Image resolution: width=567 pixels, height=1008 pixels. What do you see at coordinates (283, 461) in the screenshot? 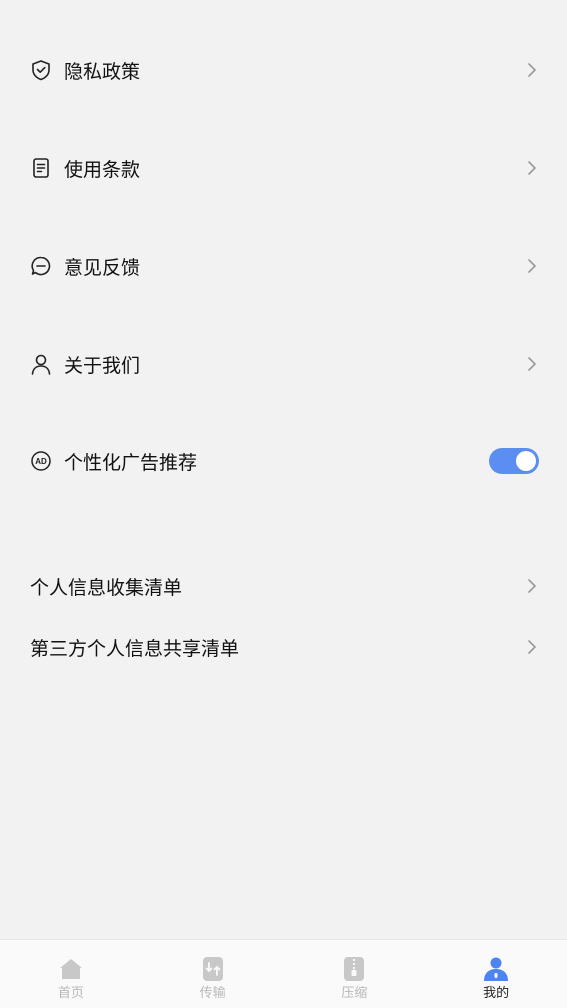
I see `menu-item-personalized-ads: AD 个性化广告推荐` at bounding box center [283, 461].